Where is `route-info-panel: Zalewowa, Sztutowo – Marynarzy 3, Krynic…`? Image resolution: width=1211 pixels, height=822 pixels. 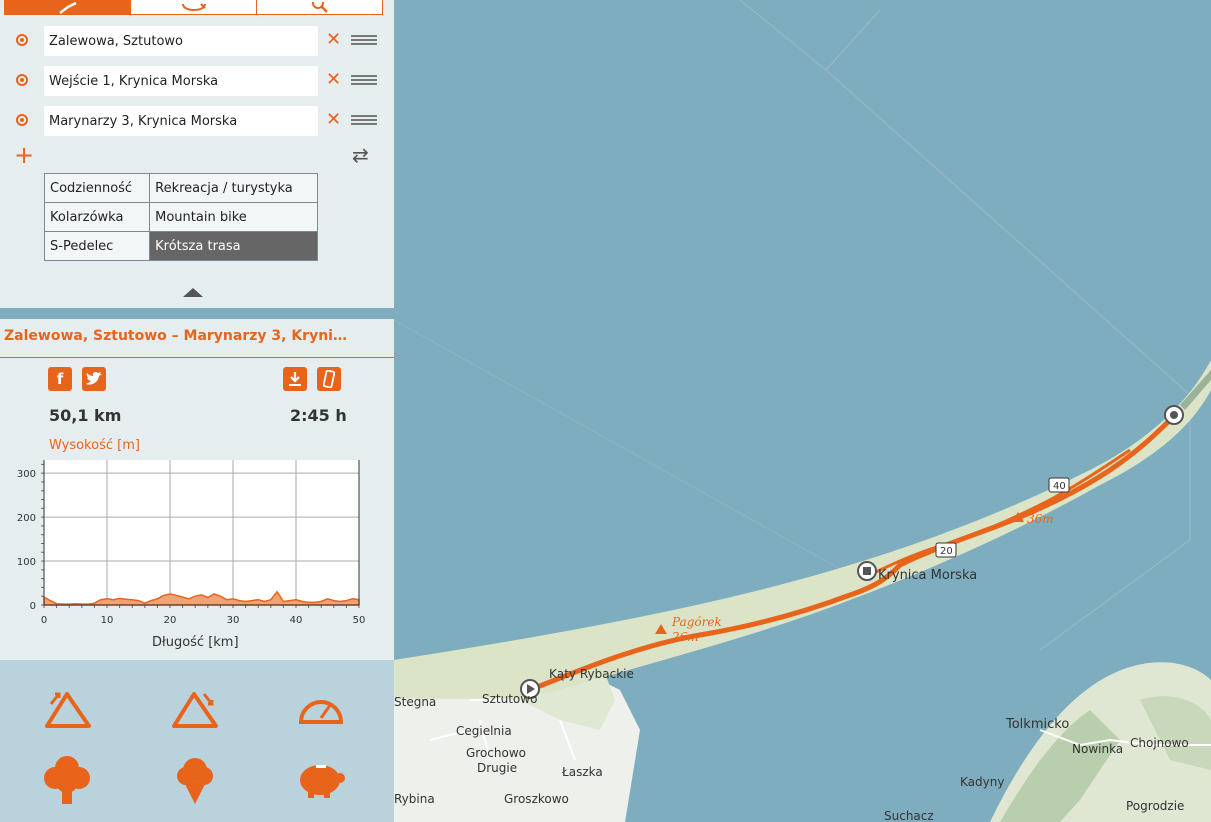
route-info-panel: Zalewowa, Sztutowo – Marynarzy 3, Krynic… is located at coordinates (197, 489).